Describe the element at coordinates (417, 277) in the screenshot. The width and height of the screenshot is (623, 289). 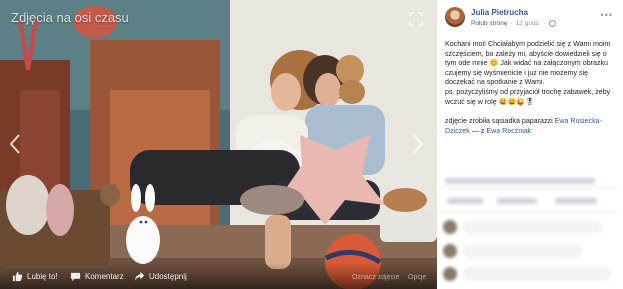
I see `options-link: Opcje` at that location.